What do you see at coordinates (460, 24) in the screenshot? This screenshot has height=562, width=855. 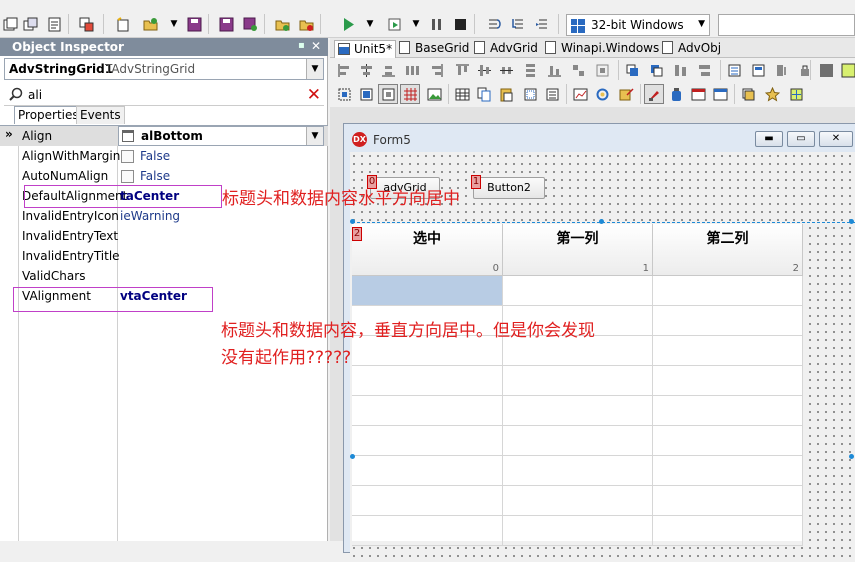 I see `stop-icon` at bounding box center [460, 24].